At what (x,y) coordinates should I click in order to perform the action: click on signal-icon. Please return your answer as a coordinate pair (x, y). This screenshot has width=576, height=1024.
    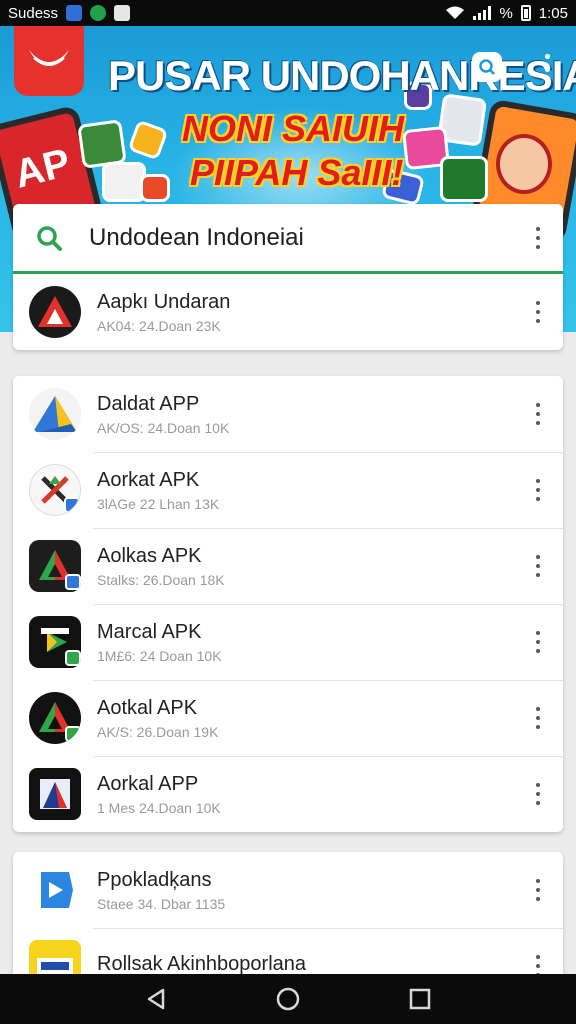
    Looking at the image, I should click on (482, 13).